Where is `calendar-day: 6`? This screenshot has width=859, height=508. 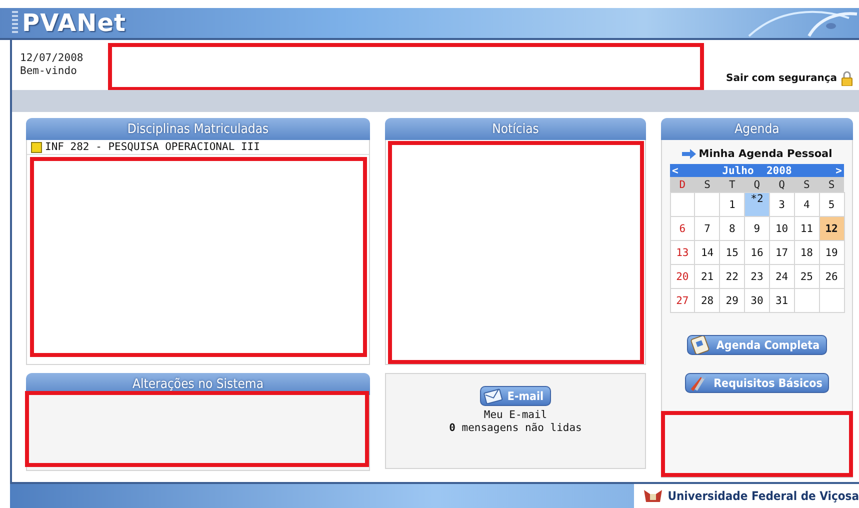
calendar-day: 6 is located at coordinates (682, 228).